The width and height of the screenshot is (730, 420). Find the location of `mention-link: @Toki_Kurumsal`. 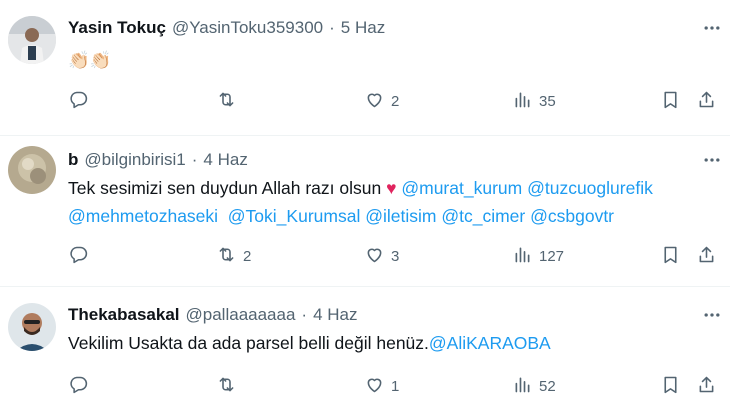

mention-link: @Toki_Kurumsal is located at coordinates (294, 216).